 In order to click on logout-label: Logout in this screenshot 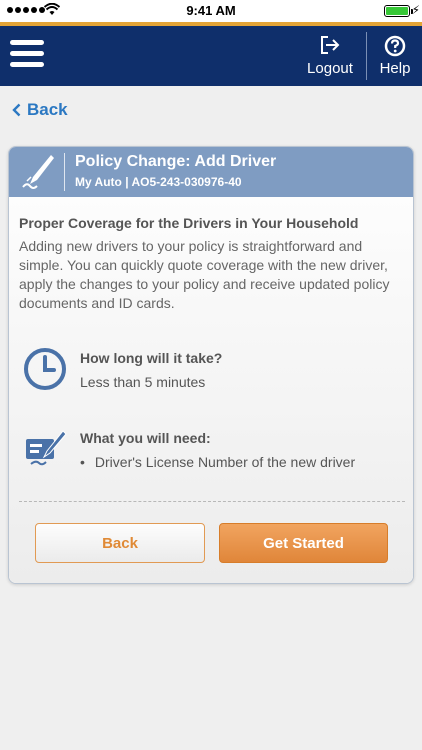, I will do `click(330, 68)`.